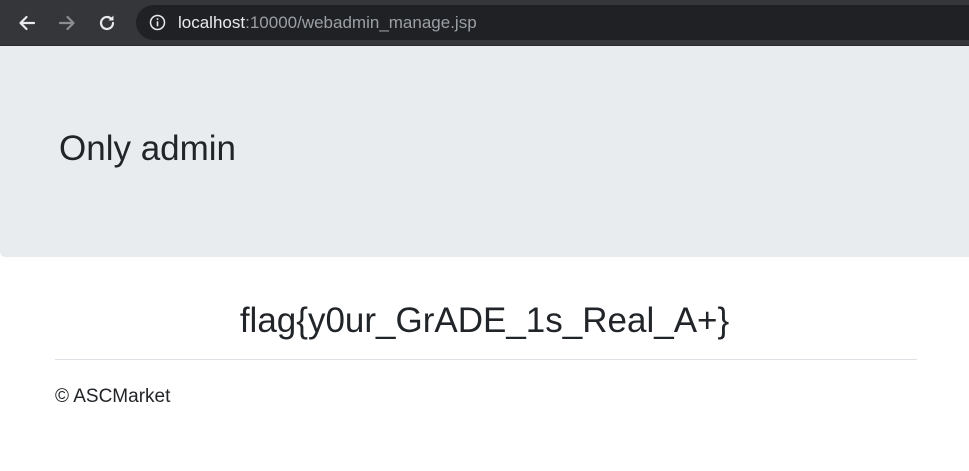  What do you see at coordinates (484, 320) in the screenshot?
I see `flag-heading: flag{y0ur_GrADE_1s_Real_A+}` at bounding box center [484, 320].